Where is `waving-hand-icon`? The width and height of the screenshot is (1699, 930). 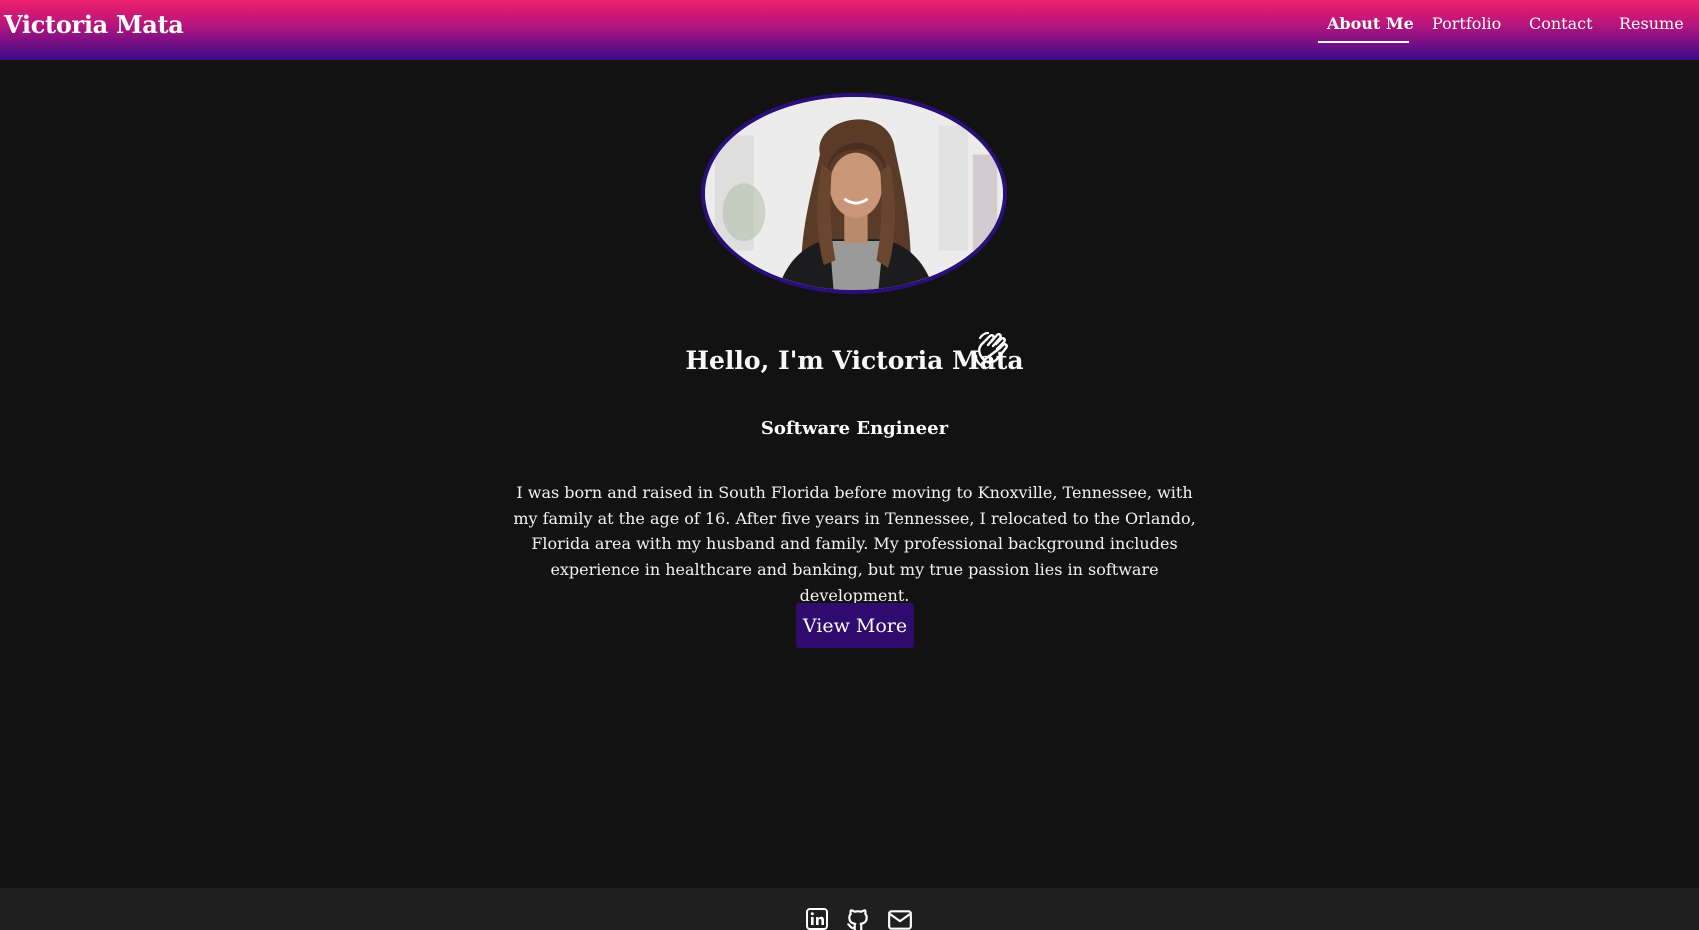 waving-hand-icon is located at coordinates (991, 350).